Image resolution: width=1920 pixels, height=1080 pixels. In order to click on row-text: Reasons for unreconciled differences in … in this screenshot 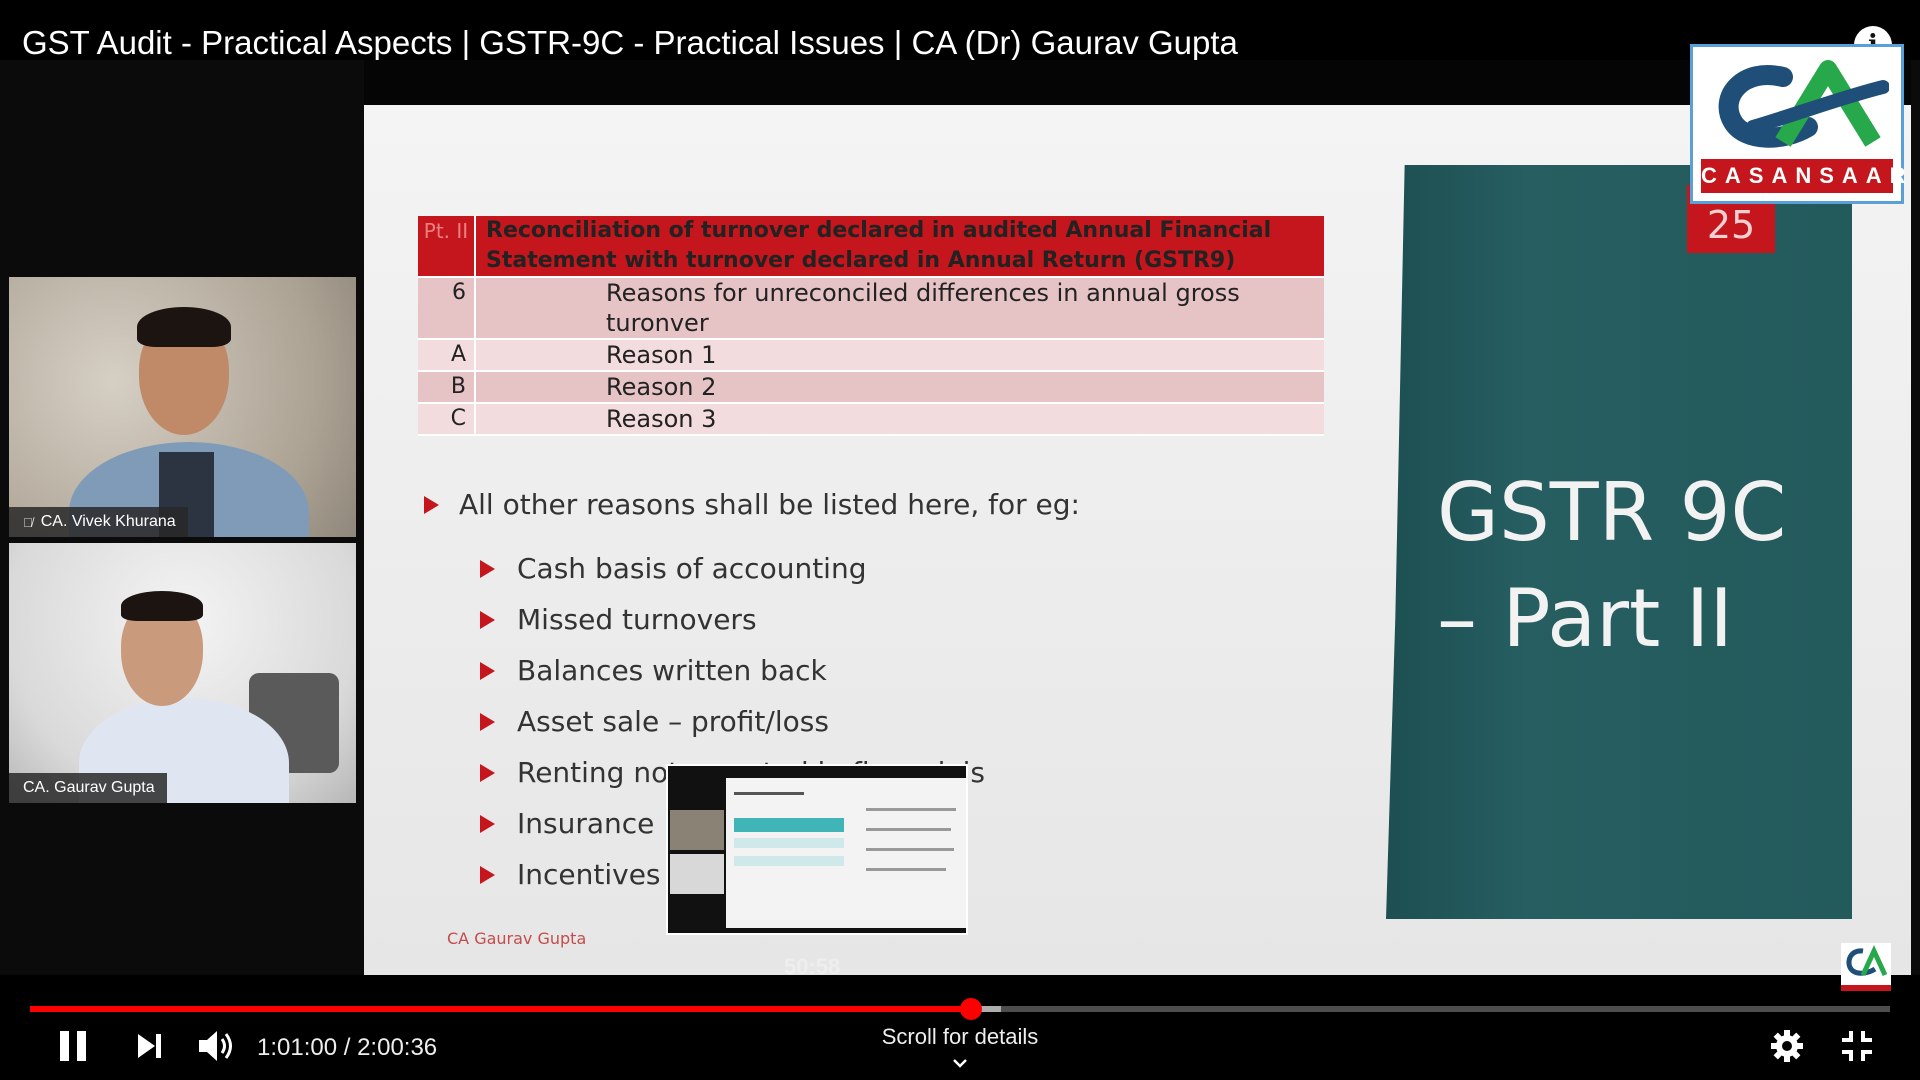, I will do `click(923, 308)`.